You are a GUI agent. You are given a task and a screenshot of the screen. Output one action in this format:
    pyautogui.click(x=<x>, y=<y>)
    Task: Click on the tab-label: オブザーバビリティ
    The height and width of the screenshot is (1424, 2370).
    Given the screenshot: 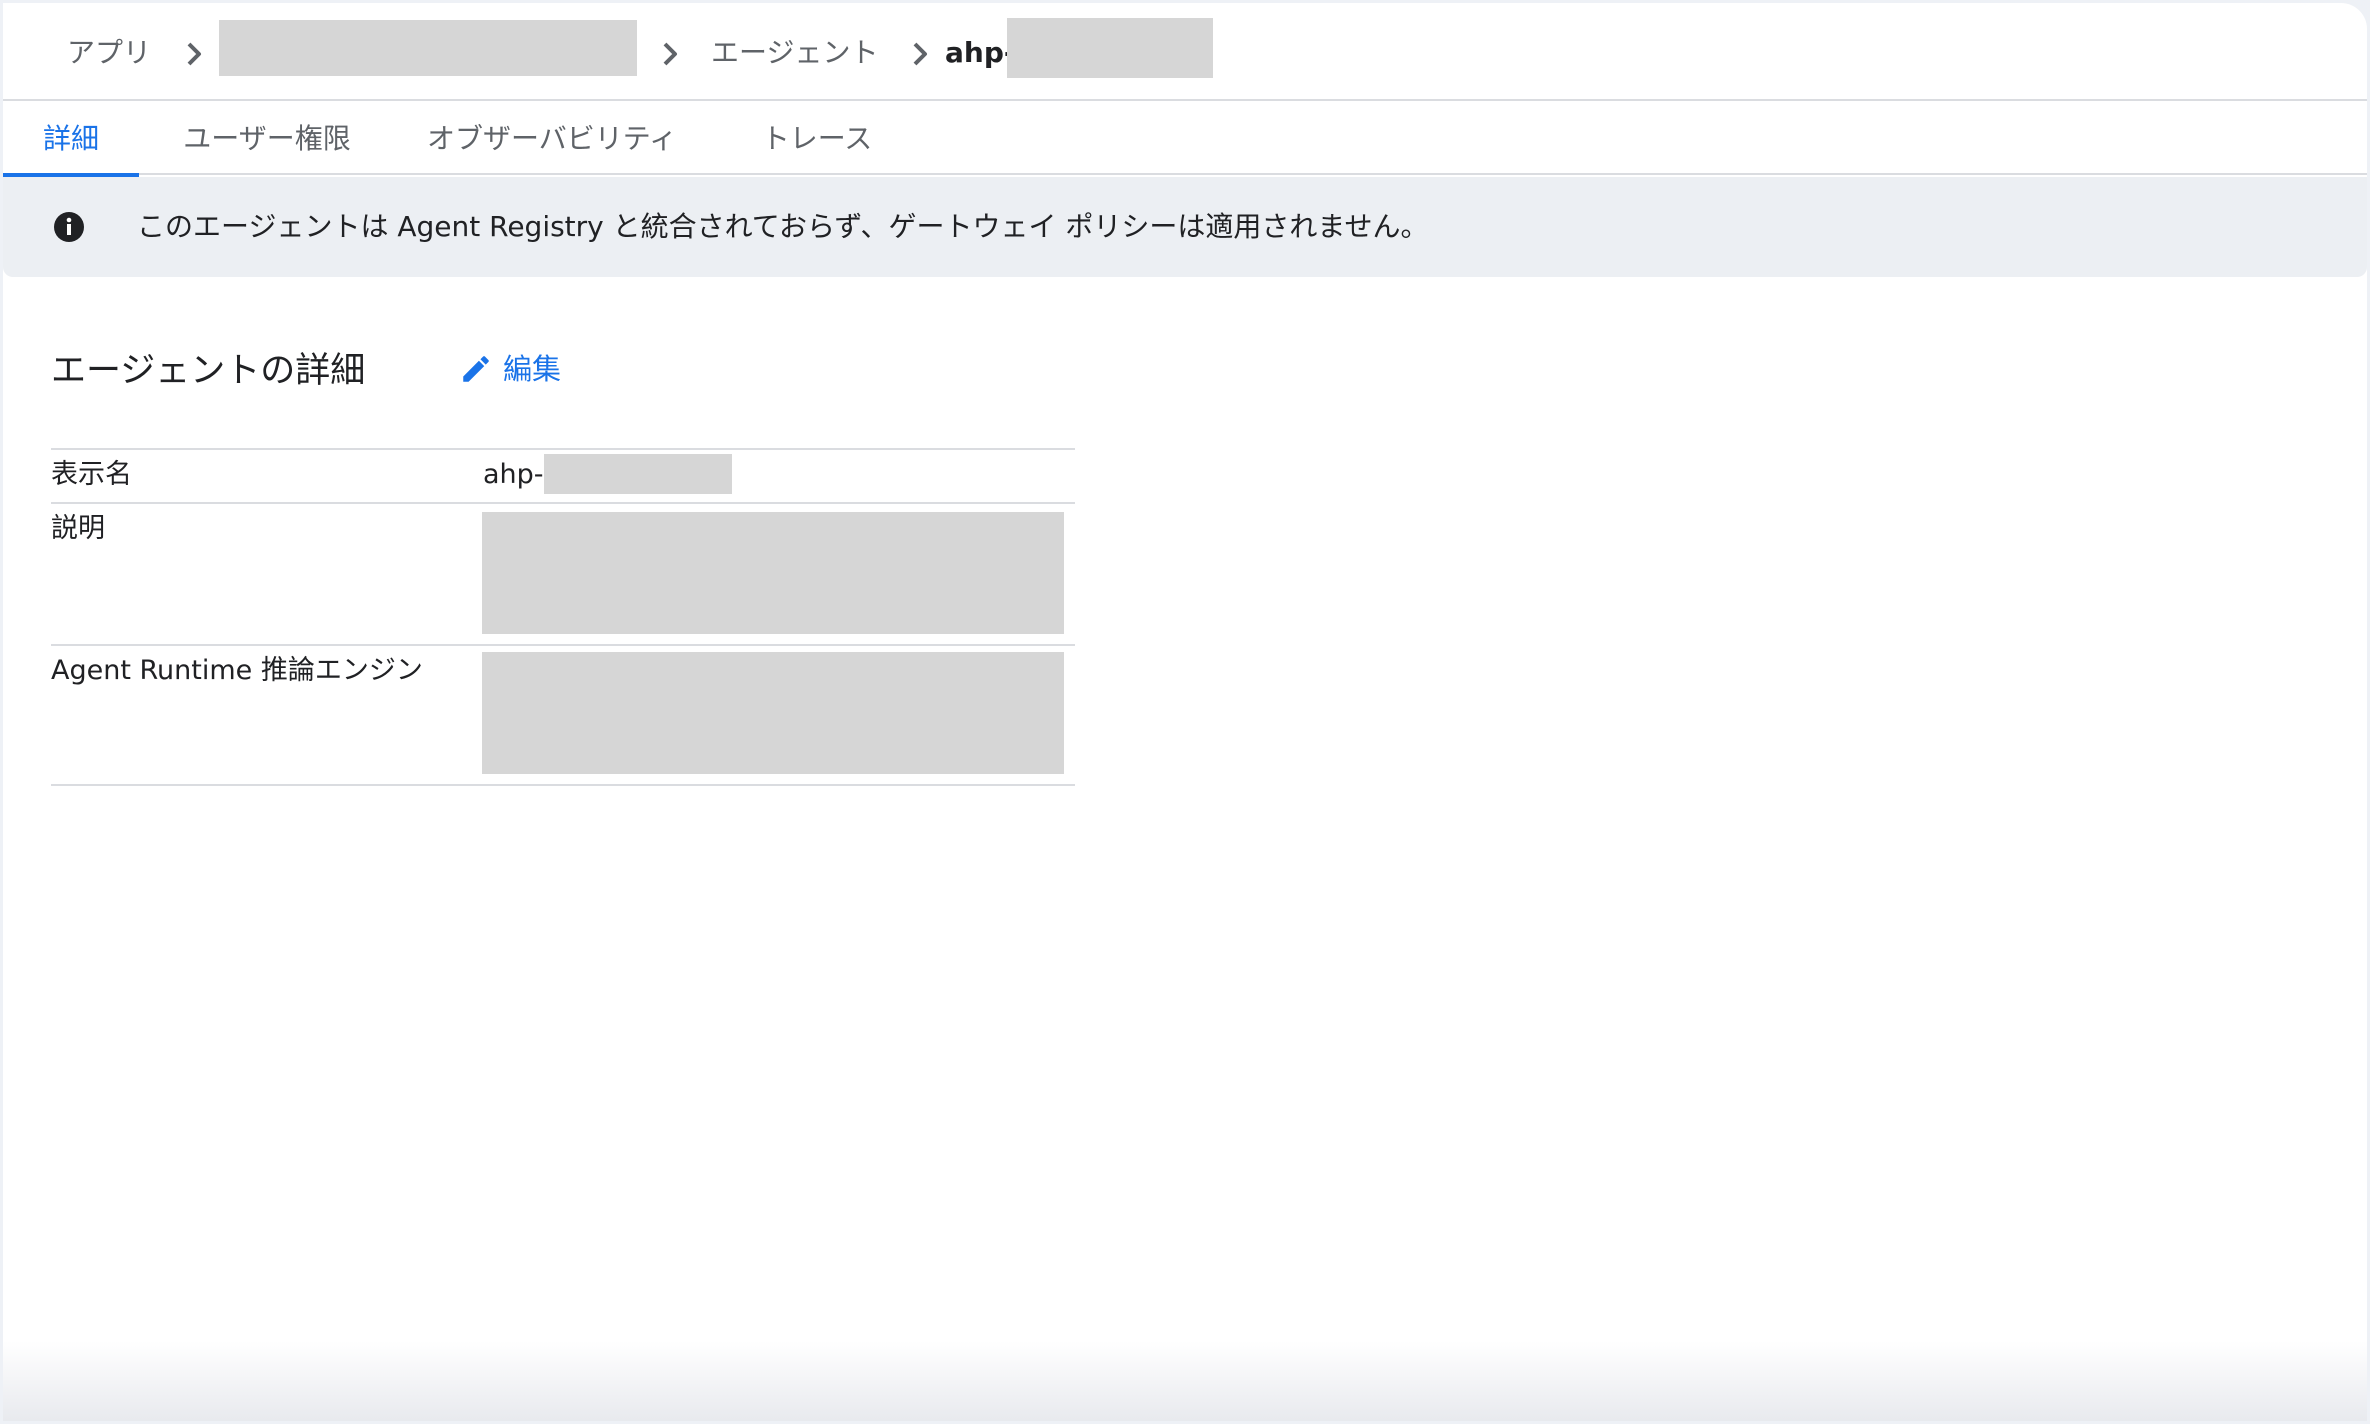 What is the action you would take?
    pyautogui.click(x=552, y=138)
    